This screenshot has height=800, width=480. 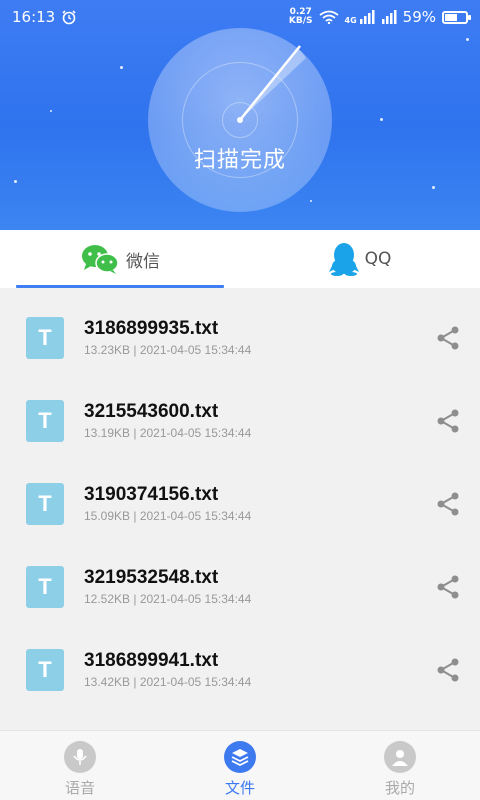 What do you see at coordinates (168, 516) in the screenshot?
I see `file-meta: 15.09KB | 2021-04-05 15:34:44` at bounding box center [168, 516].